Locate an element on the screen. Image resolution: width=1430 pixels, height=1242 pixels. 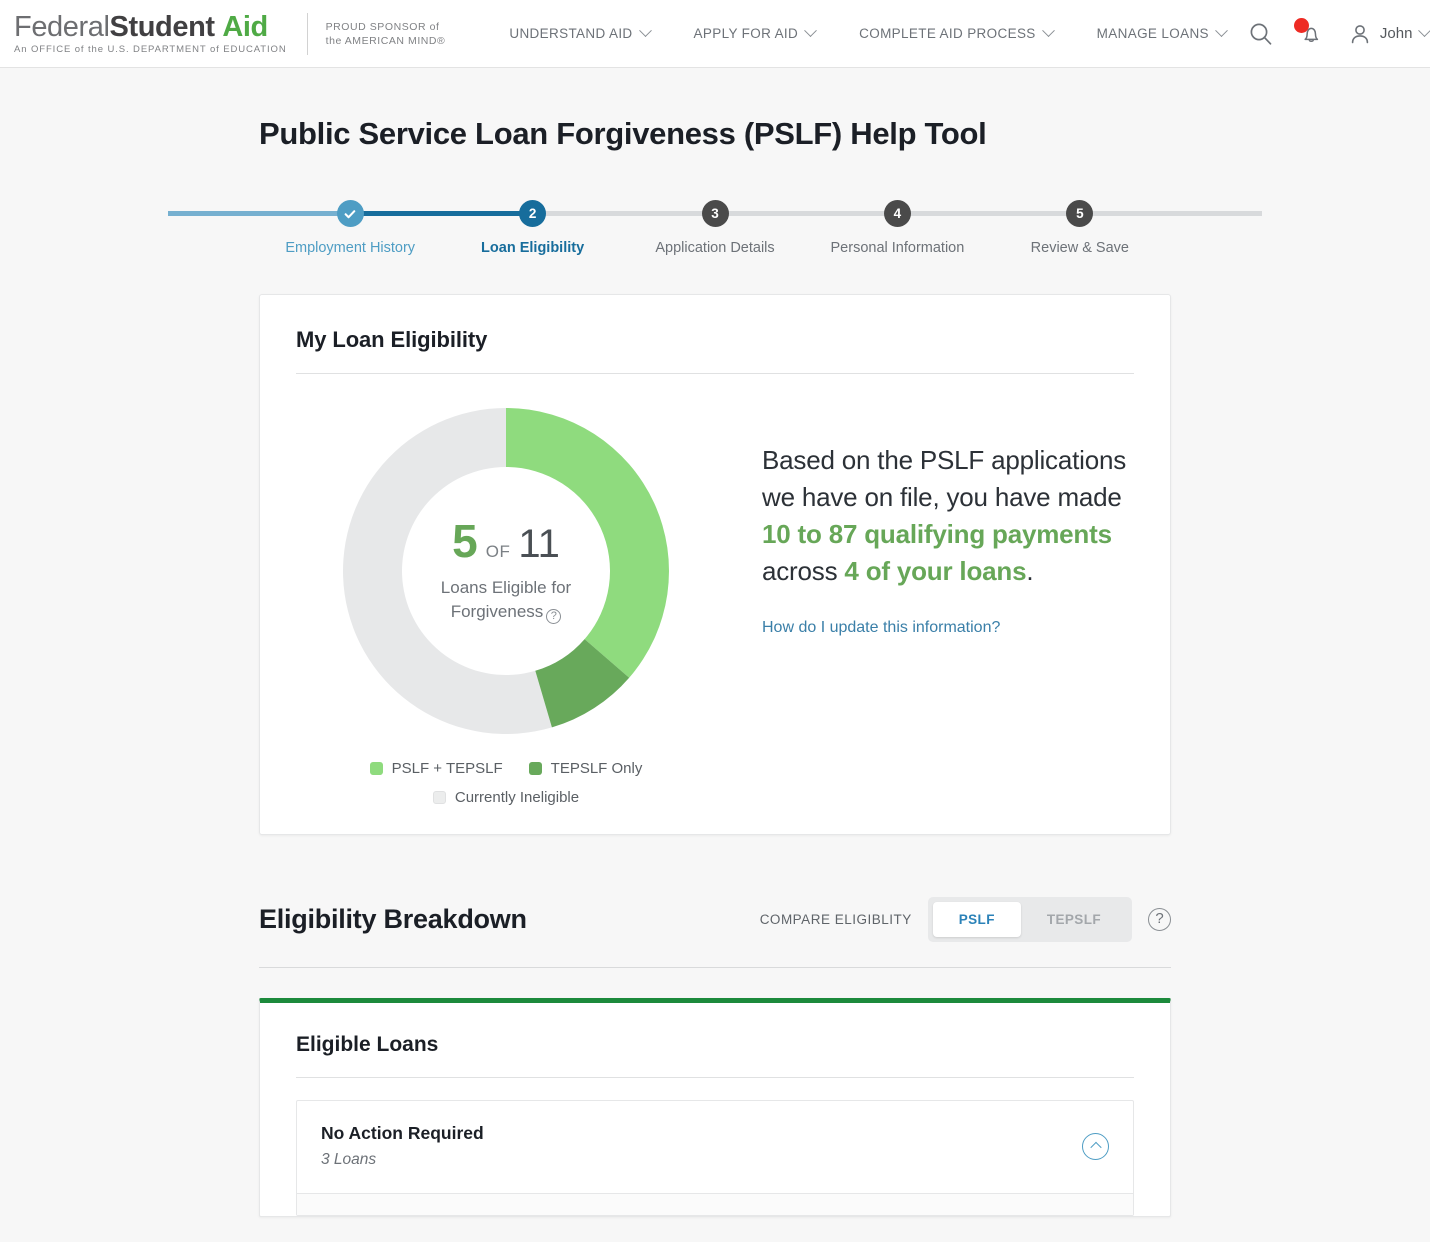
stepper-step-loan-eligibility: 2 Loan Eligibility is located at coordinates (533, 228).